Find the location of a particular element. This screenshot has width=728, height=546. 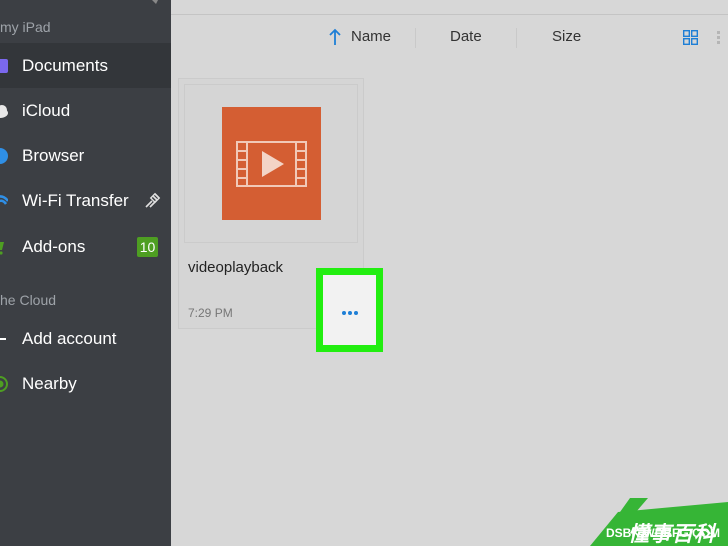

sidebar-item-label: iCloud is located at coordinates (46, 110).